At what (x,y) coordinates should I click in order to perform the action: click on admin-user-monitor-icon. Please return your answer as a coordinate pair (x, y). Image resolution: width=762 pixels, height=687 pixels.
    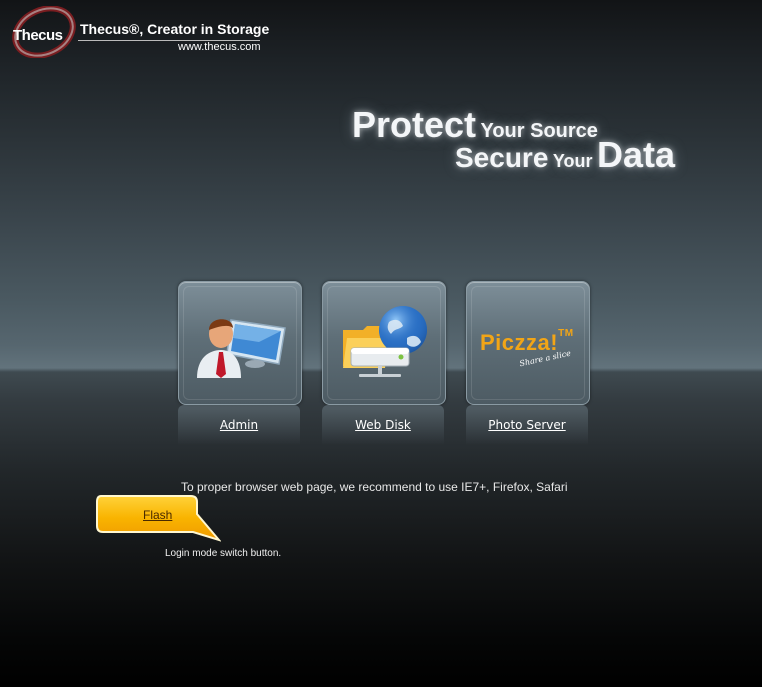
    Looking at the image, I should click on (241, 348).